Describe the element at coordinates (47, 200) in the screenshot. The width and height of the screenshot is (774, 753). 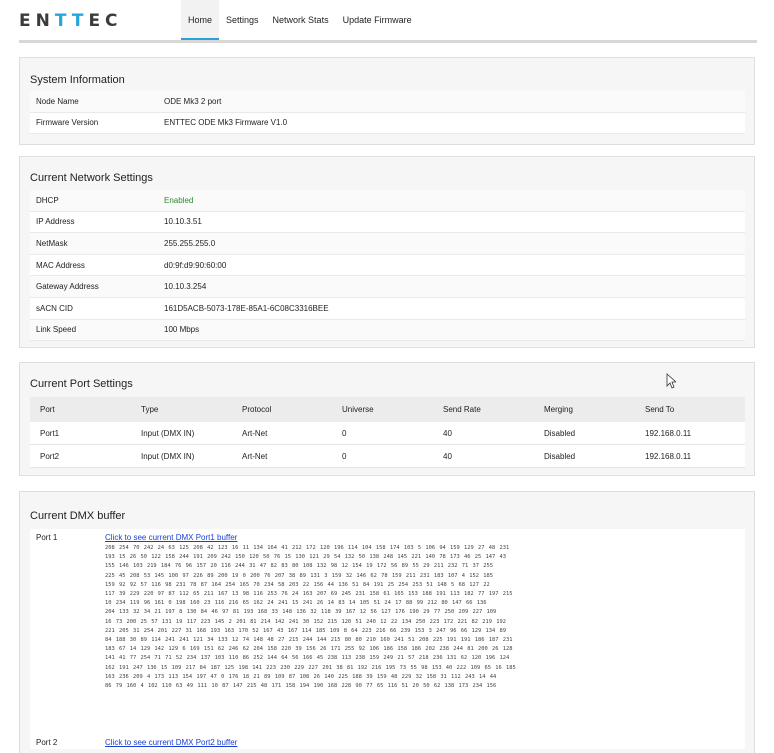
I see `row-key: DHCP` at that location.